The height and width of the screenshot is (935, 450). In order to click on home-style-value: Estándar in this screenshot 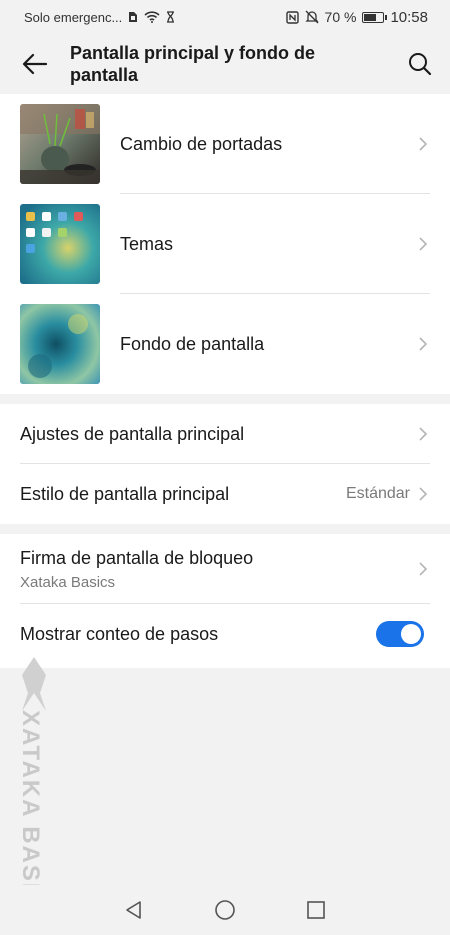, I will do `click(377, 493)`.